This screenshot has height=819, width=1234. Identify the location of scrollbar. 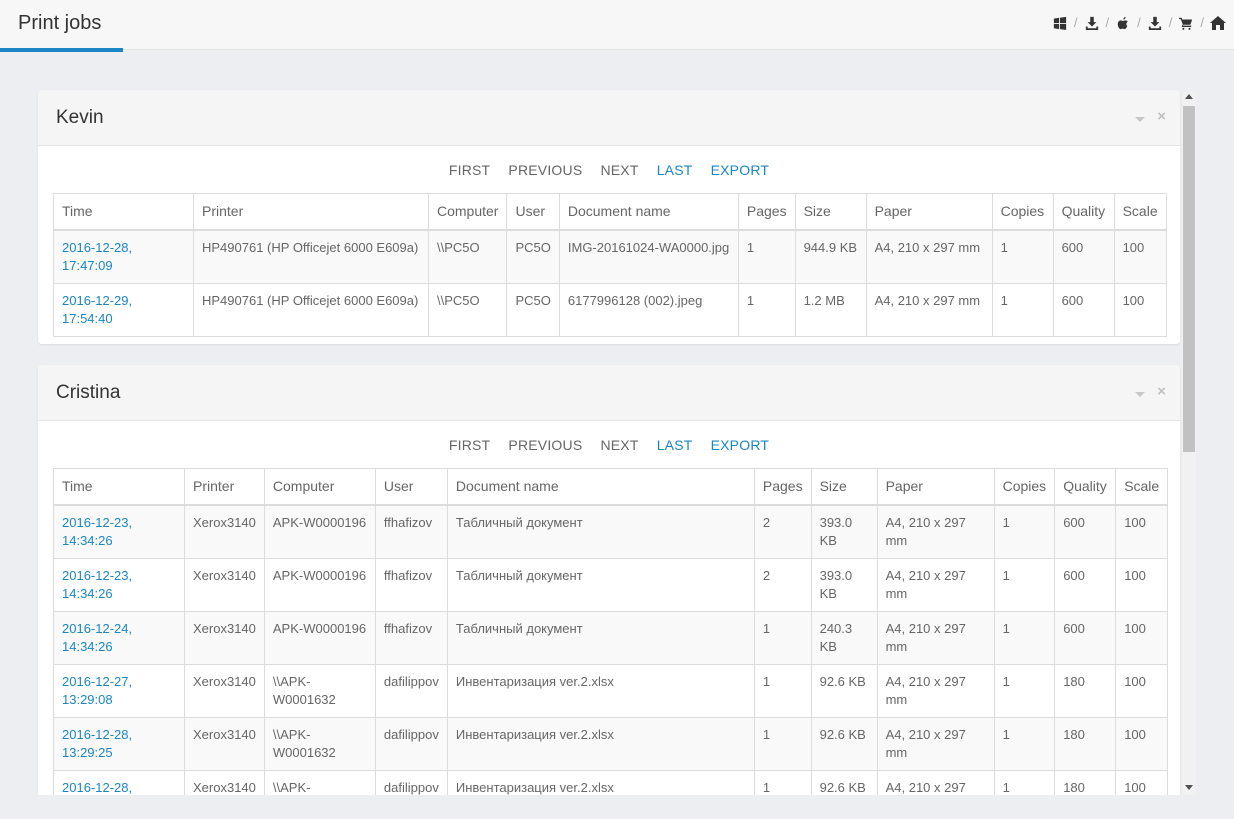
(1189, 443).